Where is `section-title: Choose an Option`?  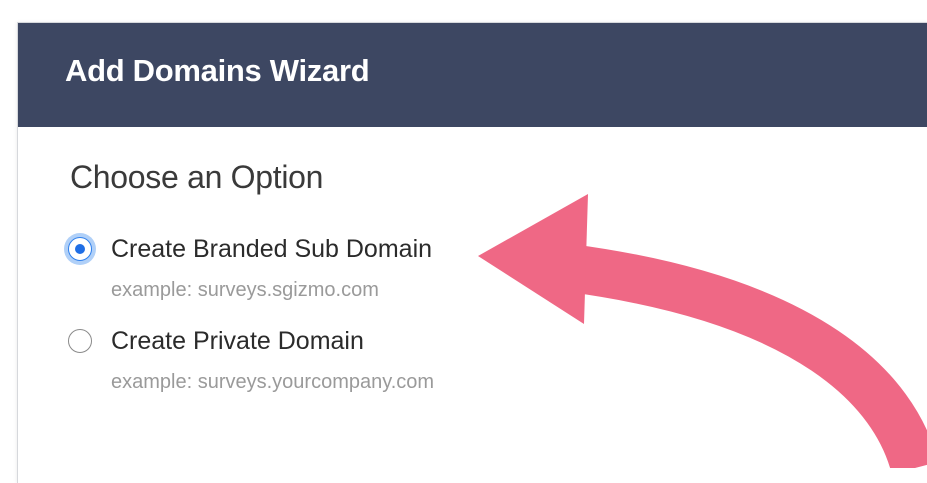
section-title: Choose an Option is located at coordinates (197, 177).